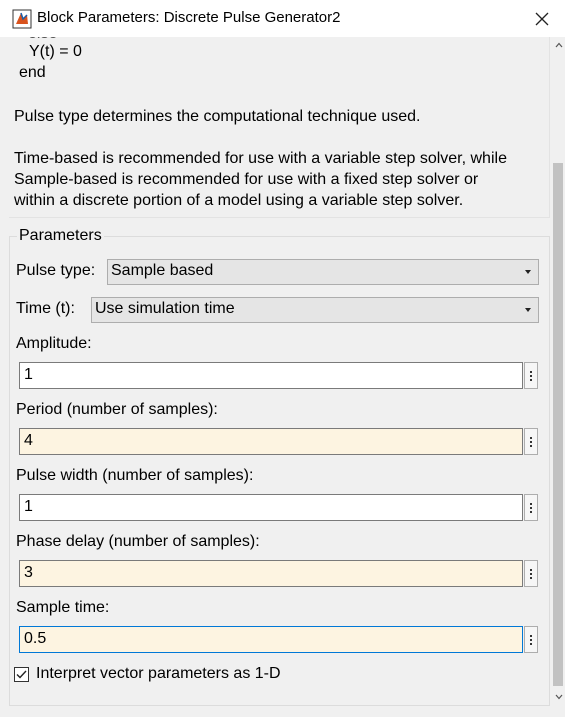 Image resolution: width=565 pixels, height=717 pixels. What do you see at coordinates (162, 270) in the screenshot?
I see `pulse-type-value: Sample based` at bounding box center [162, 270].